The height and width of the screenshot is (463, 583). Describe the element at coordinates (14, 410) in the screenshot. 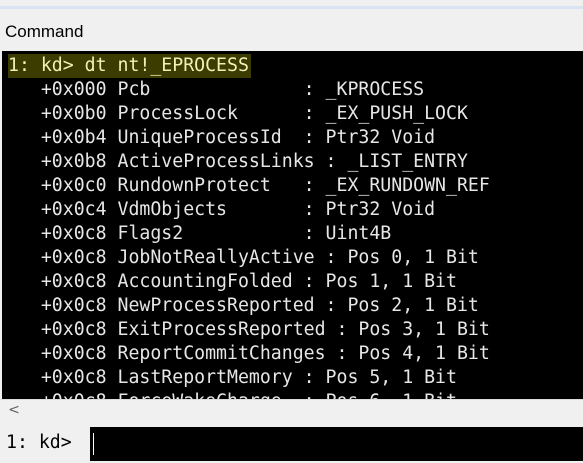

I see `chevron-left-icon: <` at that location.